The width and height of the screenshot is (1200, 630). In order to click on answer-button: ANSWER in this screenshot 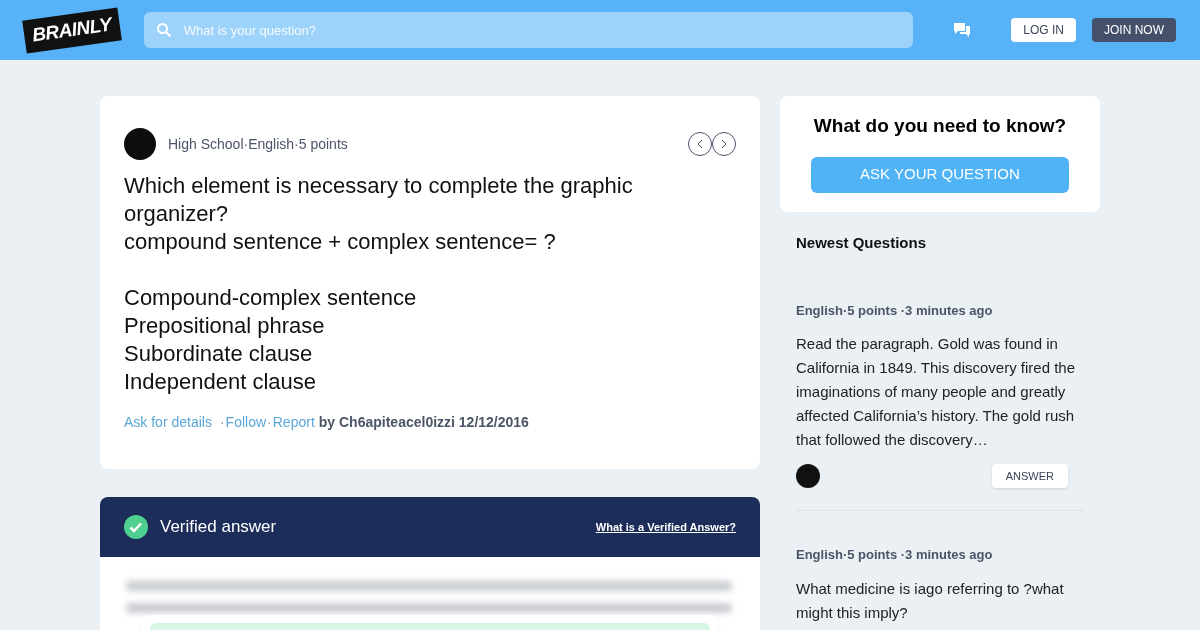, I will do `click(1029, 476)`.